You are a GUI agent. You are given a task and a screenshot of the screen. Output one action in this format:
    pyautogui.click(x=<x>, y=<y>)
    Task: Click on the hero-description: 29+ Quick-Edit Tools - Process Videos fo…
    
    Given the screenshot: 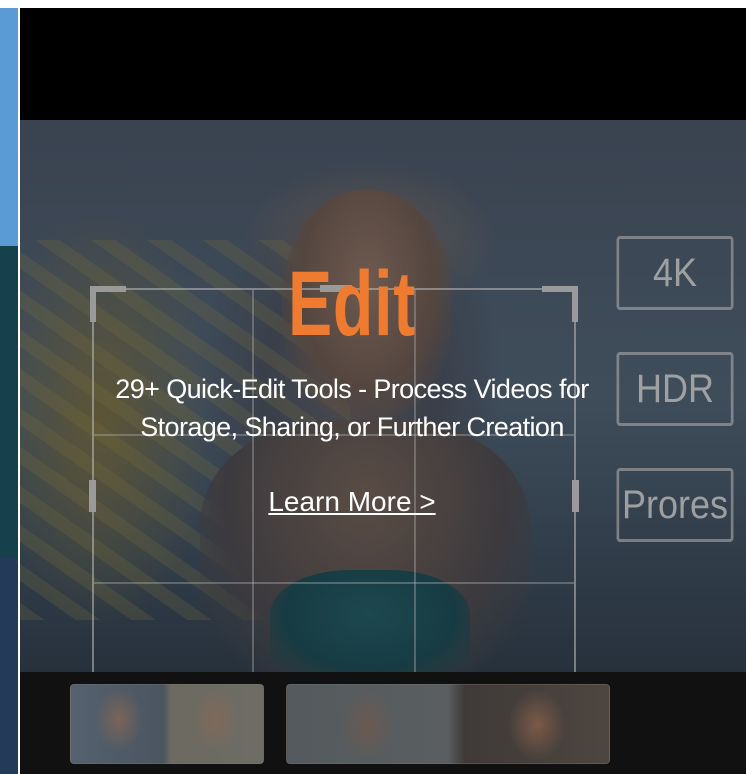 What is the action you would take?
    pyautogui.click(x=352, y=408)
    